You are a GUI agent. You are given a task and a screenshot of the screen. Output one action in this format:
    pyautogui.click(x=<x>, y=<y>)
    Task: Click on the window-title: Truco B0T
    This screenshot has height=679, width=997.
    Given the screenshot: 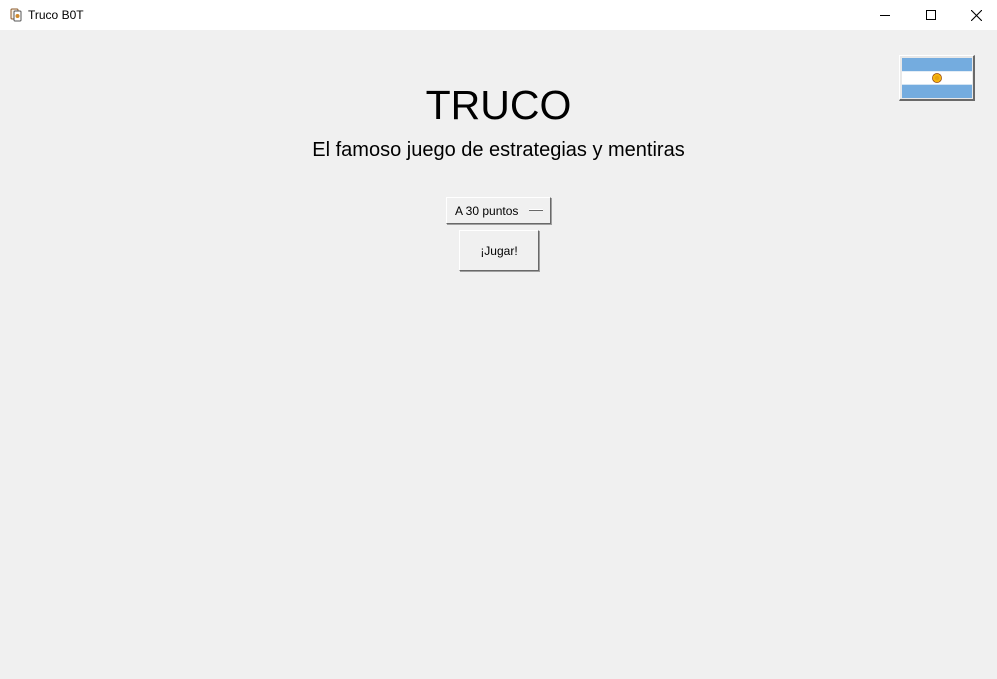 What is the action you would take?
    pyautogui.click(x=56, y=15)
    